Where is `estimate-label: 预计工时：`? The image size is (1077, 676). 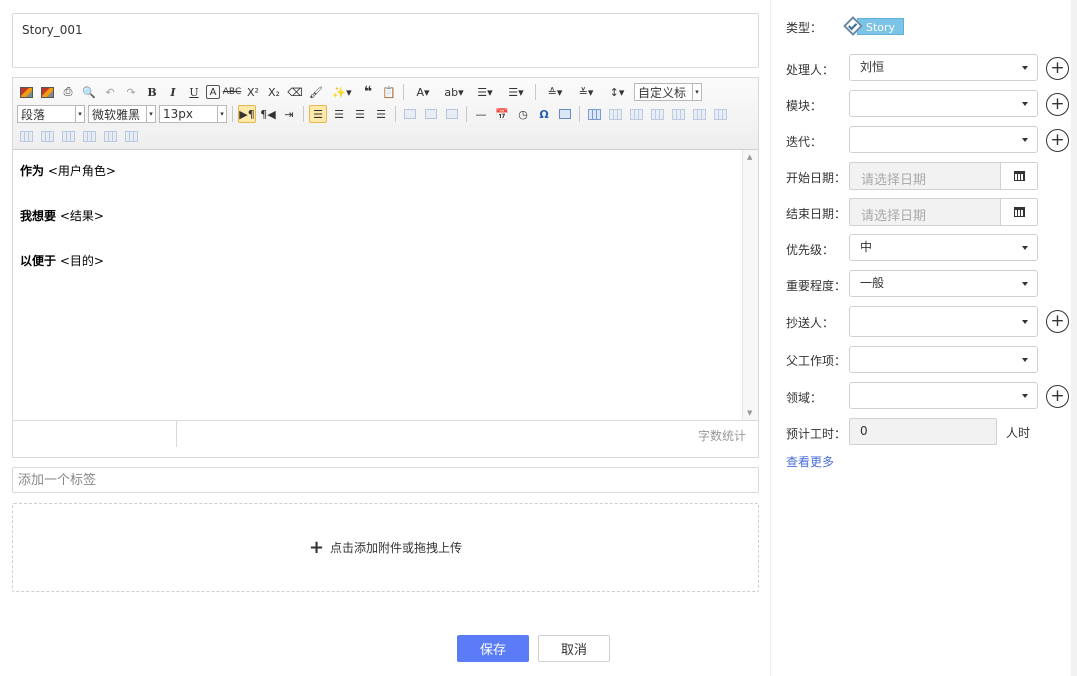 estimate-label: 预计工时： is located at coordinates (816, 434).